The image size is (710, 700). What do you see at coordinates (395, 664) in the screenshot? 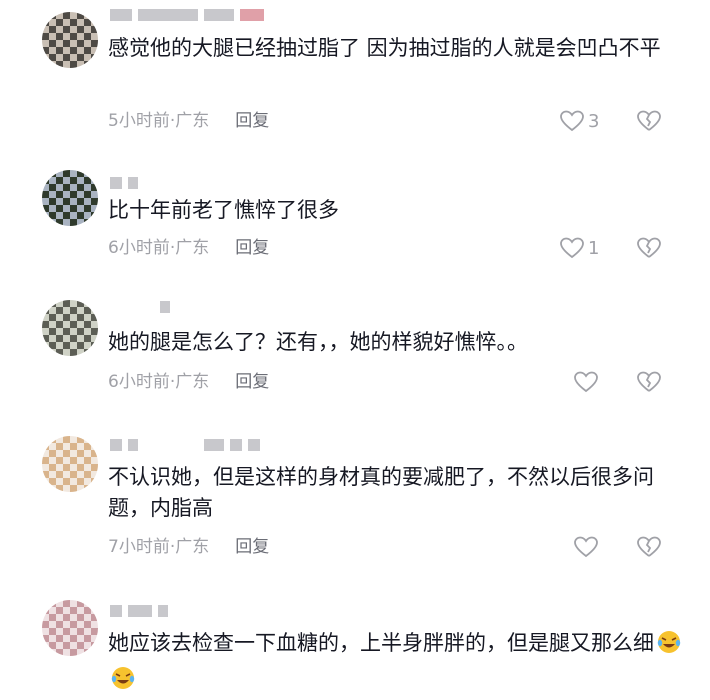
I see `comment-text: 她应该去检查一下血糖的，上半身胖胖的，但是腿又那么细` at bounding box center [395, 664].